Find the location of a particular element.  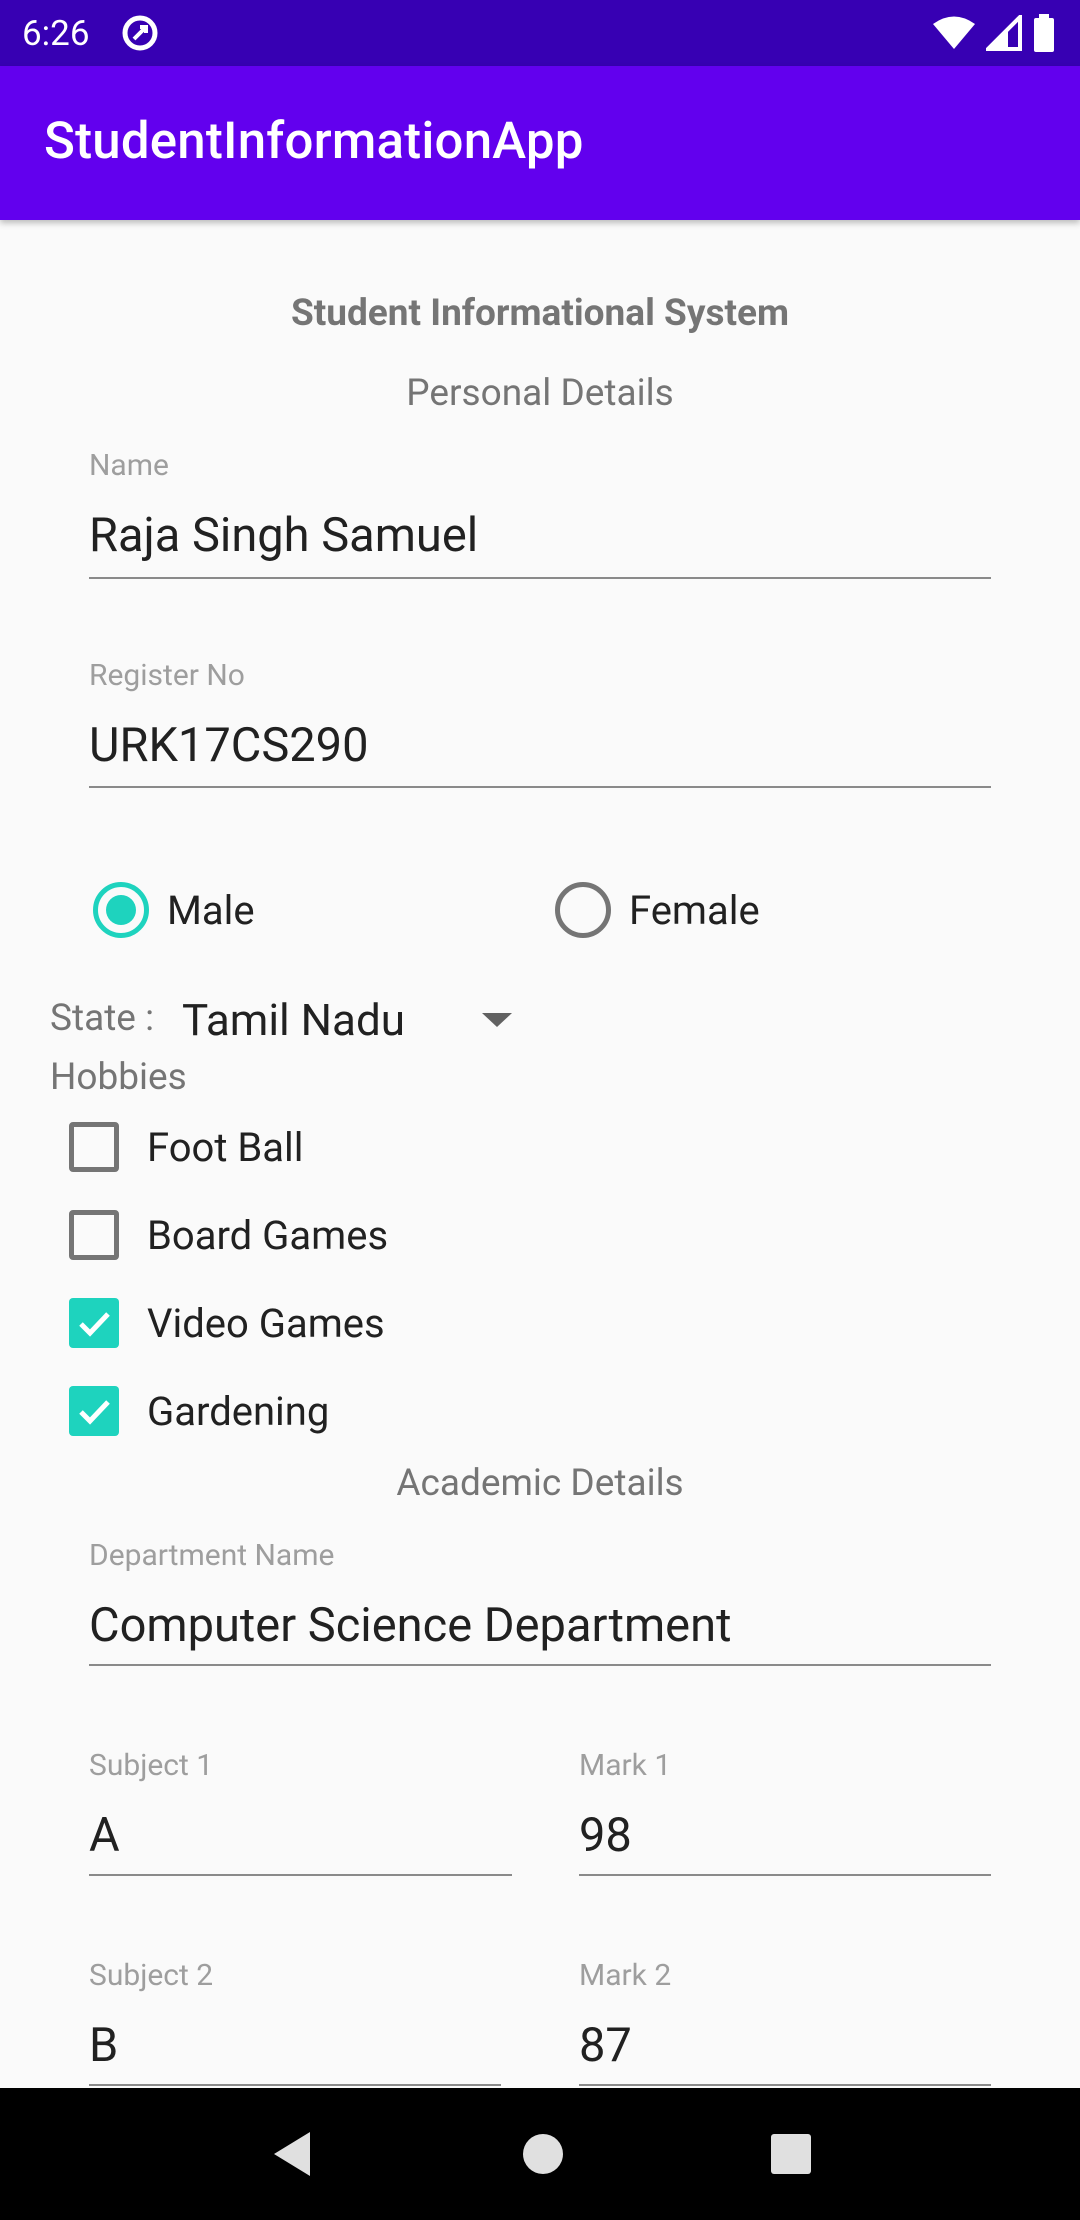

checkbox-gardening: Gardening is located at coordinates (199, 1411).